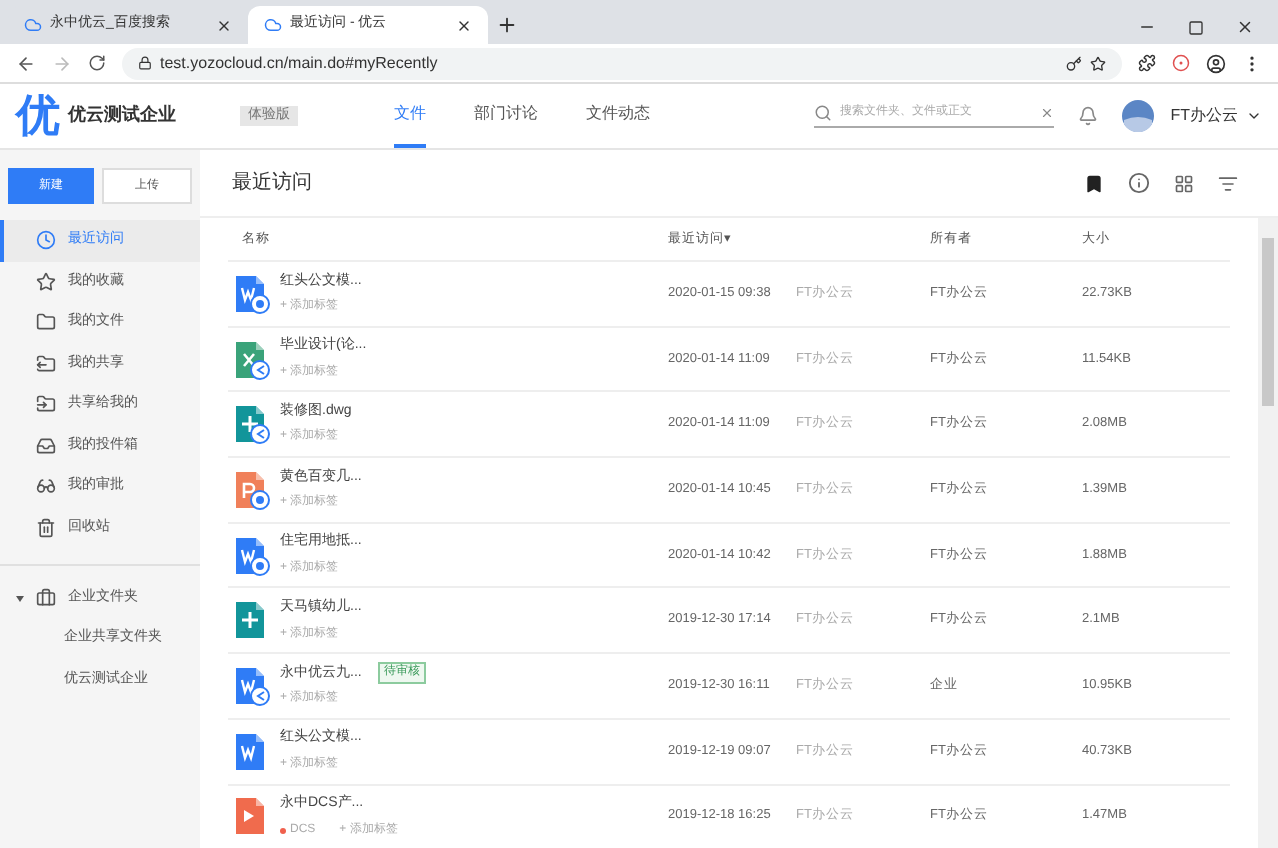 This screenshot has height=848, width=1278. I want to click on user-name: FT办公云, so click(1204, 116).